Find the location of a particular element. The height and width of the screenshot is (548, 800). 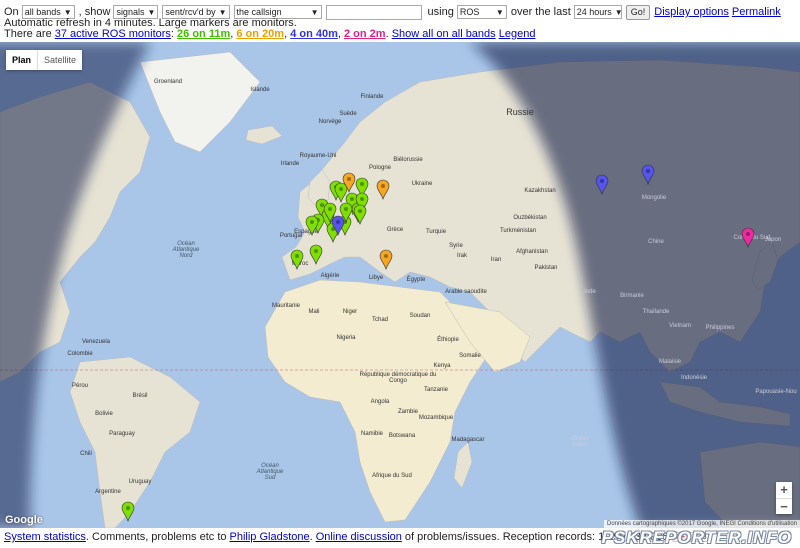

period-select-value: 24 hours is located at coordinates (594, 12).